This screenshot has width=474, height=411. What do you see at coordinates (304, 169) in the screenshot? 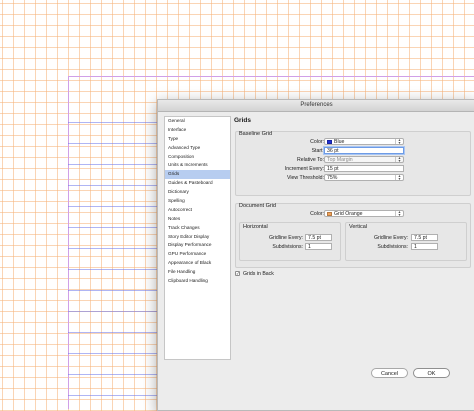
I see `baseline-increment-label: Increment Every:` at bounding box center [304, 169].